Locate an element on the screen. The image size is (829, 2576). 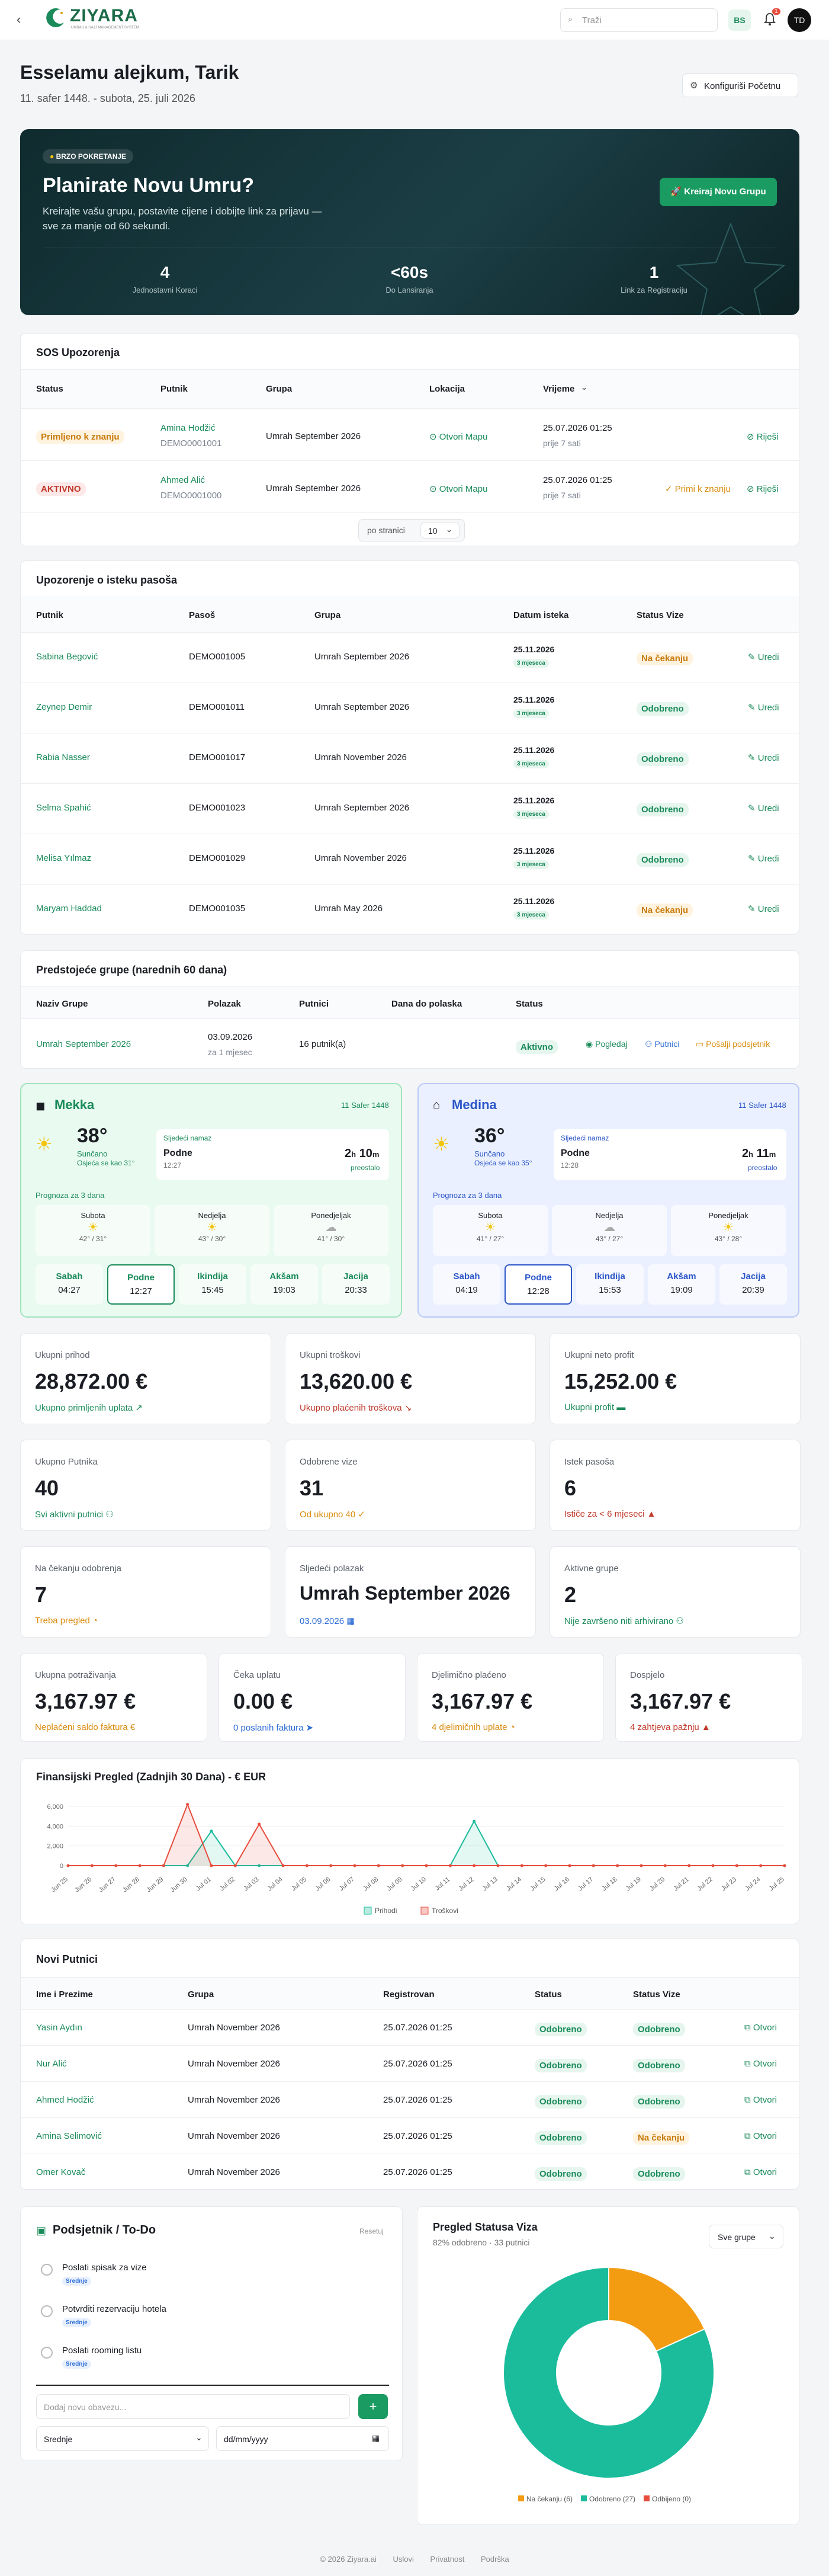
x-tick-label: Jul 20 is located at coordinates (657, 1884).